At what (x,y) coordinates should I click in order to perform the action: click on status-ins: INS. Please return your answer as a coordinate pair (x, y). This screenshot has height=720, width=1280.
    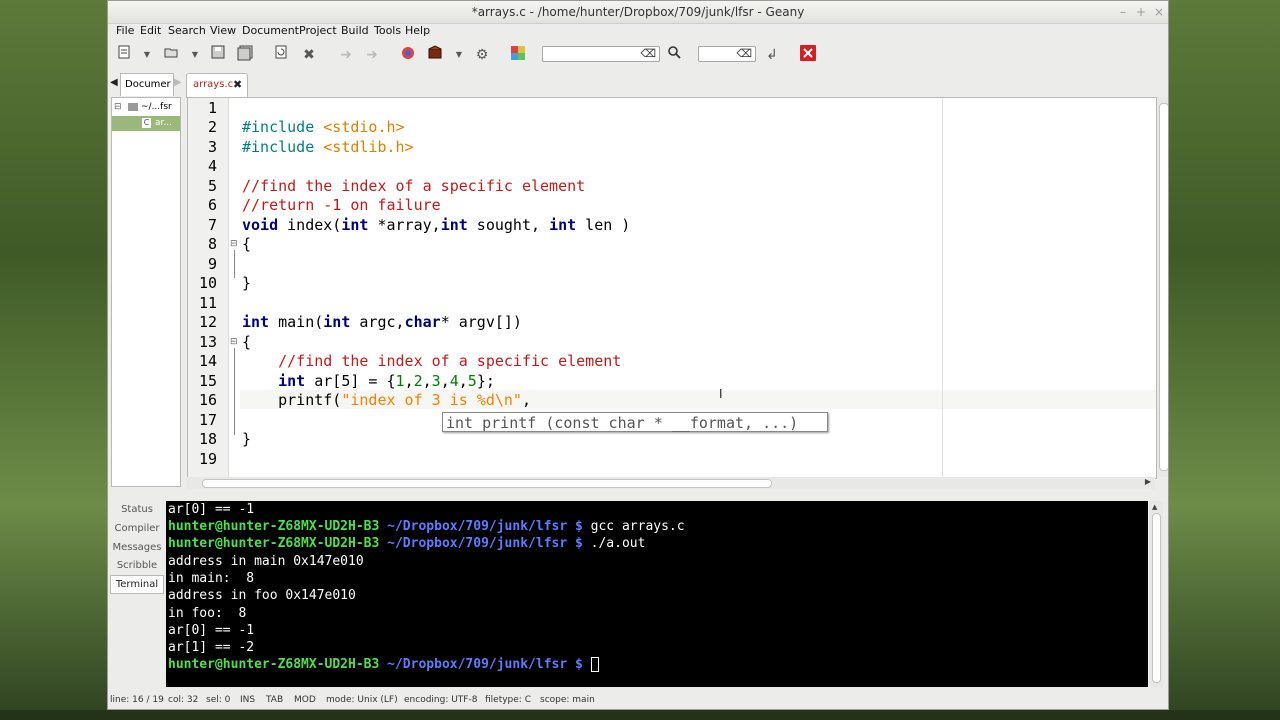
    Looking at the image, I should click on (248, 700).